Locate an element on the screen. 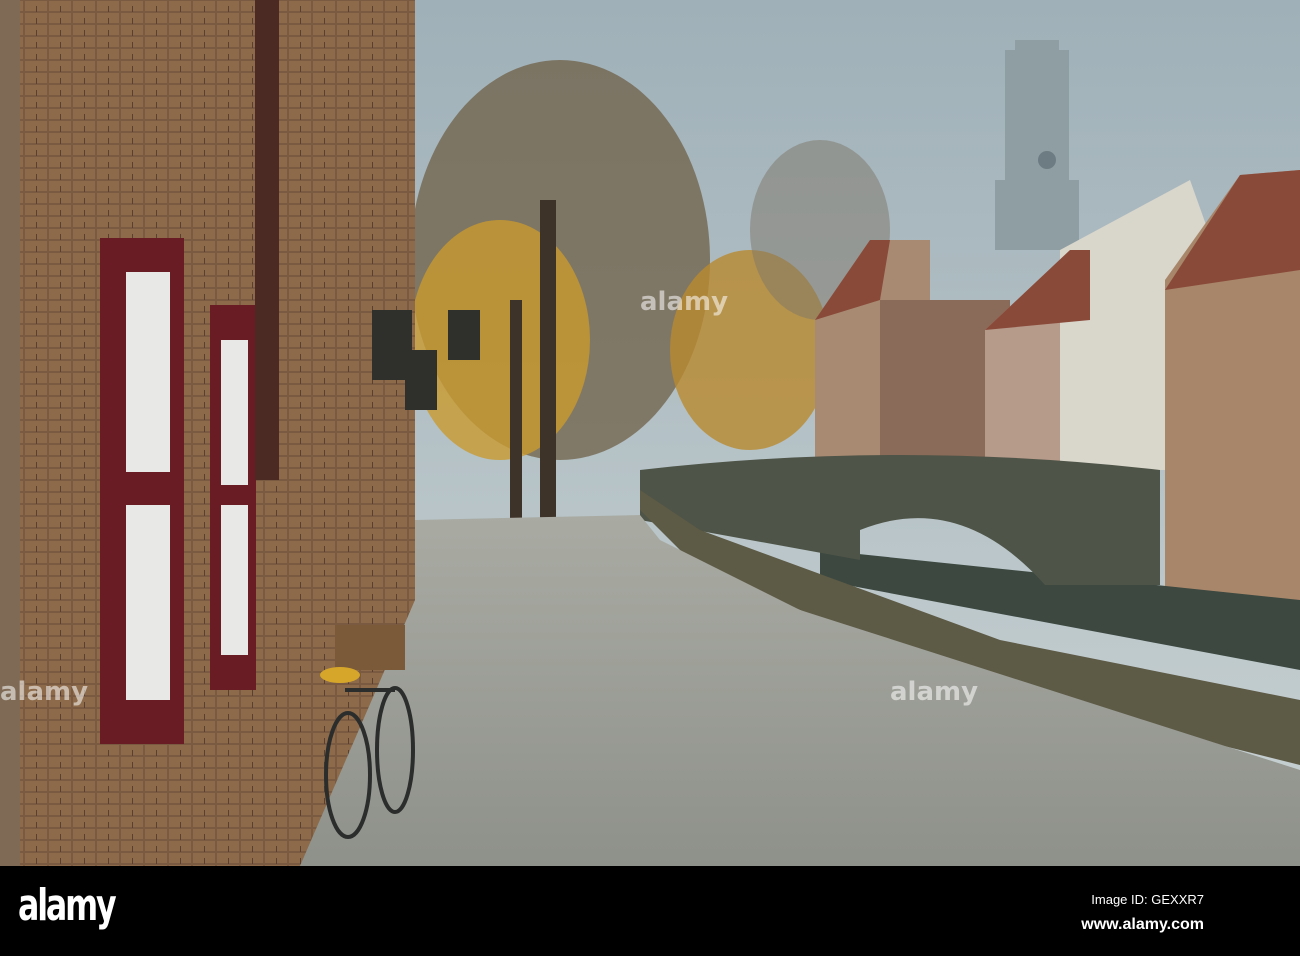  belfry-tower is located at coordinates (1037, 145).